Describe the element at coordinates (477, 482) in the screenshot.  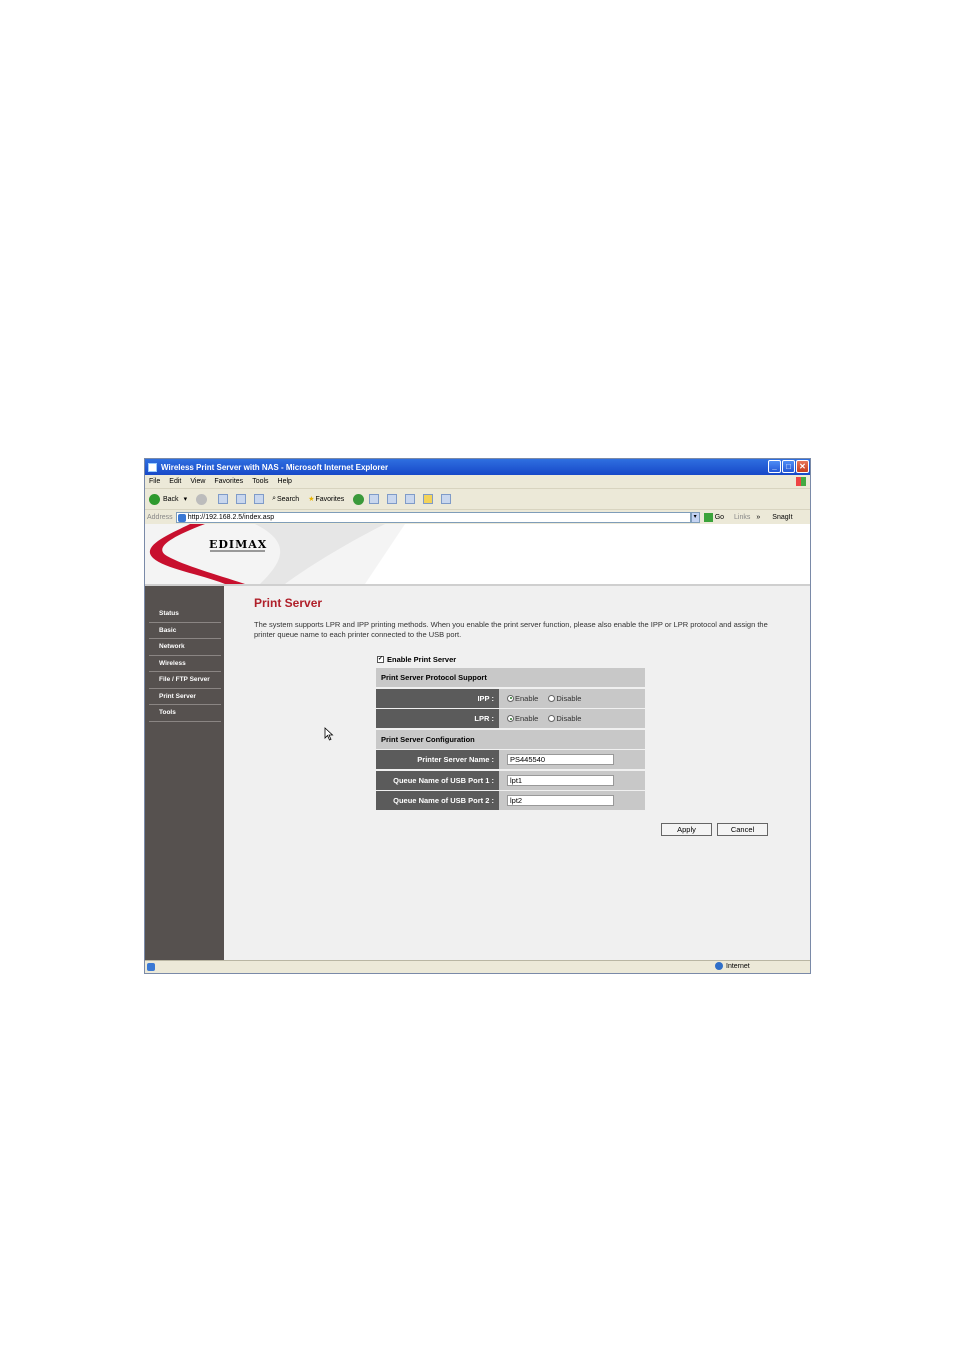
I see `menu-bar: File Edit View Favorites Tools Help` at that location.